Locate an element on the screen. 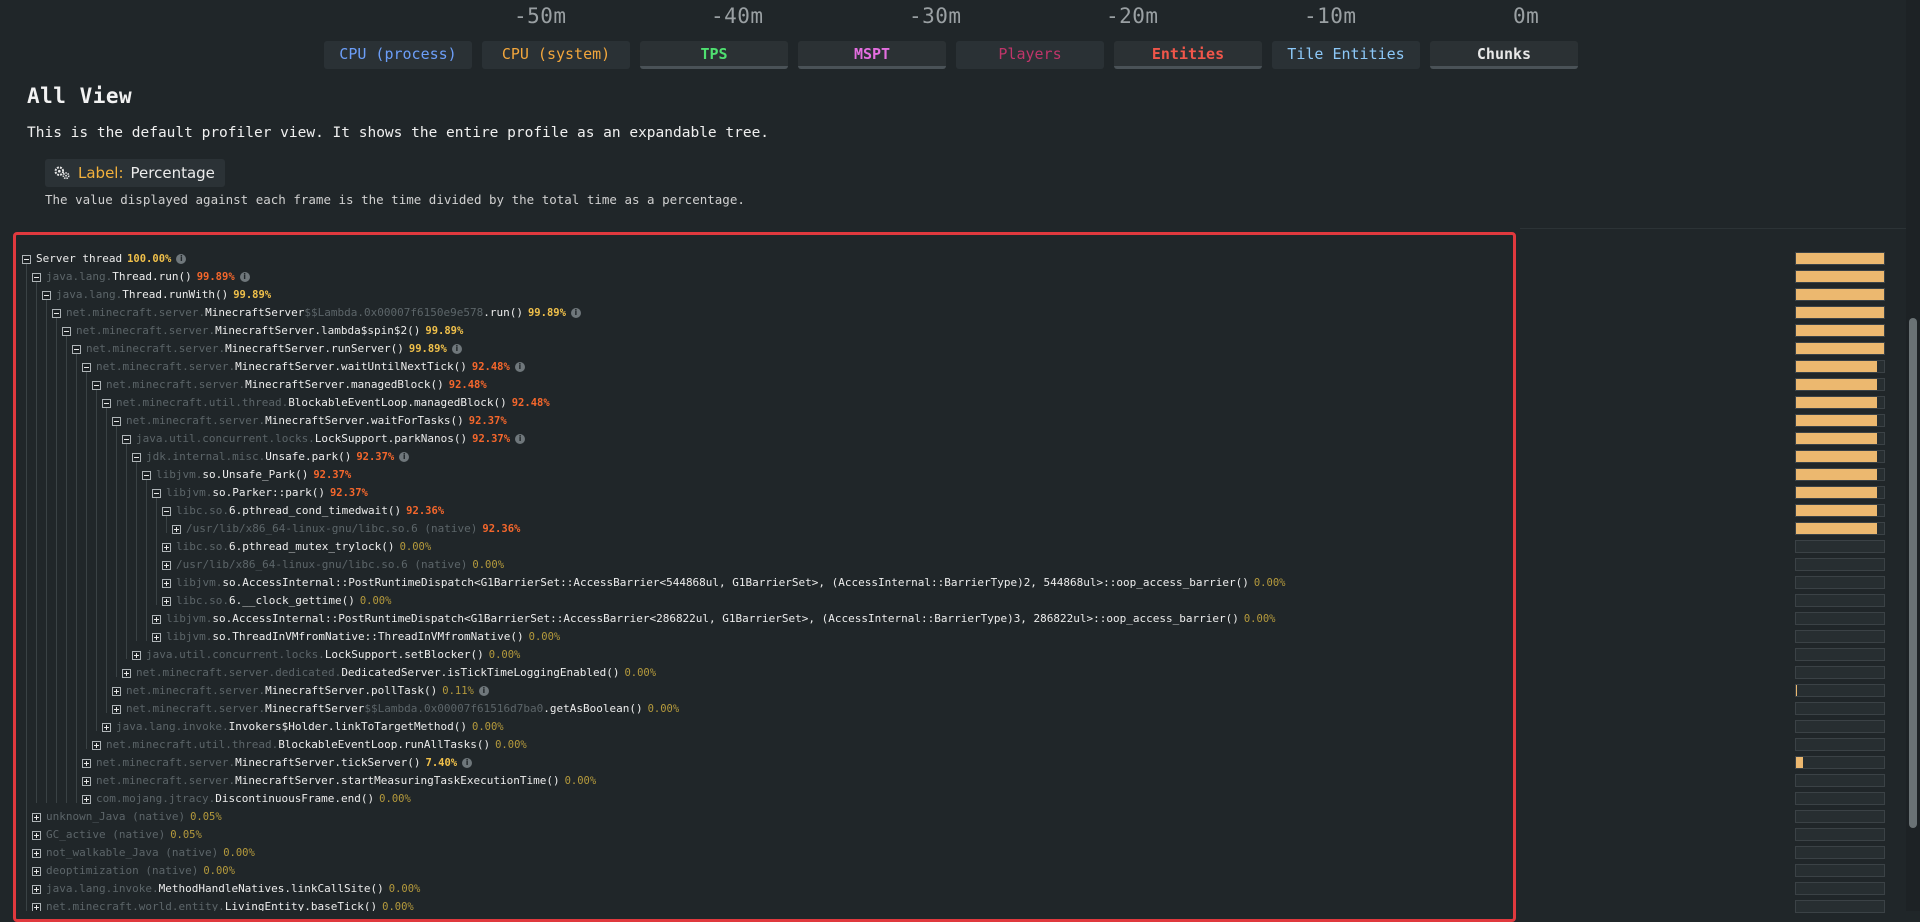  metric-toggle-chunks: Chunks is located at coordinates (1504, 55).